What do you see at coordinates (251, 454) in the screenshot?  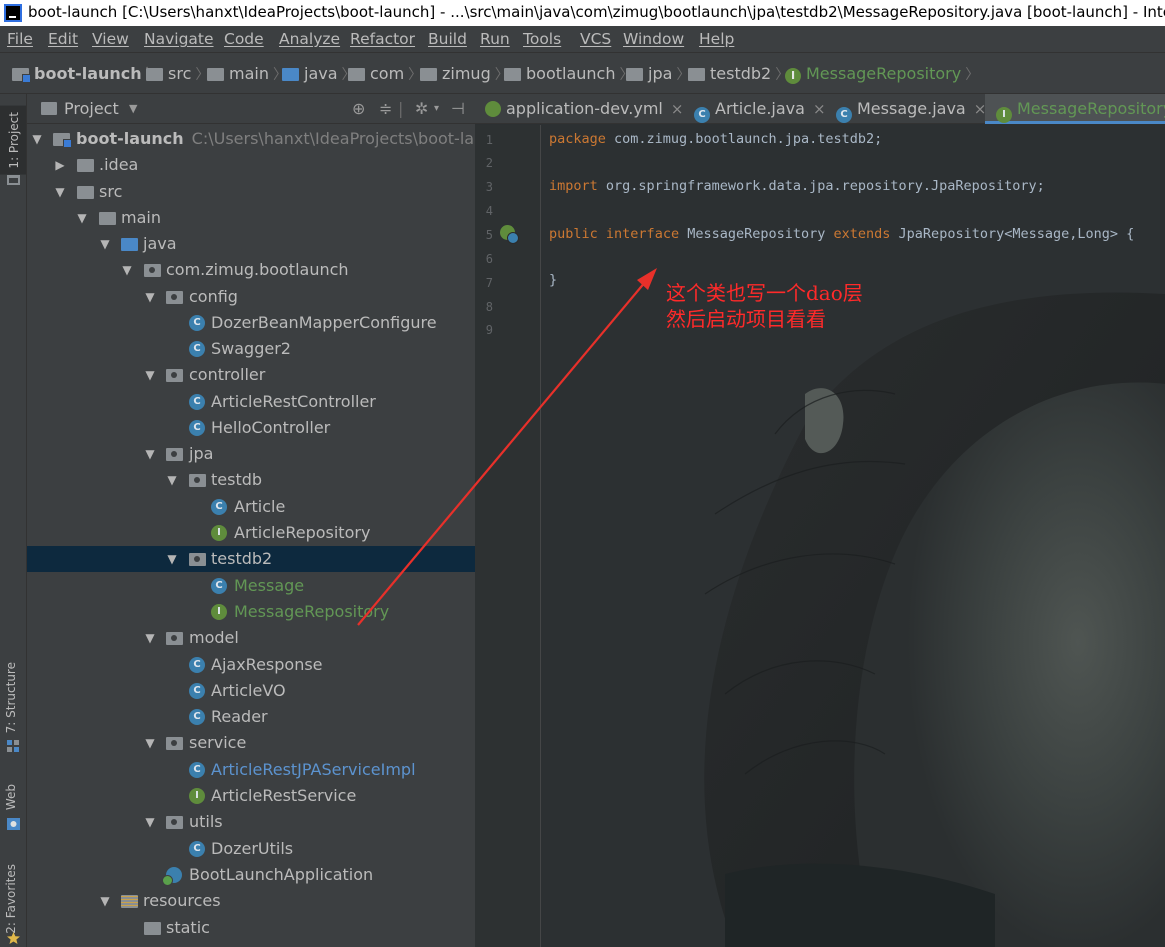 I see `tree-item-jpa: ▼ jpa` at bounding box center [251, 454].